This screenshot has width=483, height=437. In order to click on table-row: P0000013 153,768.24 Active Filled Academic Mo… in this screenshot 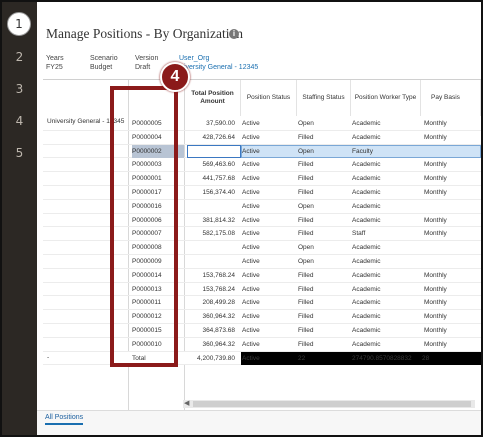, I will do `click(262, 290)`.